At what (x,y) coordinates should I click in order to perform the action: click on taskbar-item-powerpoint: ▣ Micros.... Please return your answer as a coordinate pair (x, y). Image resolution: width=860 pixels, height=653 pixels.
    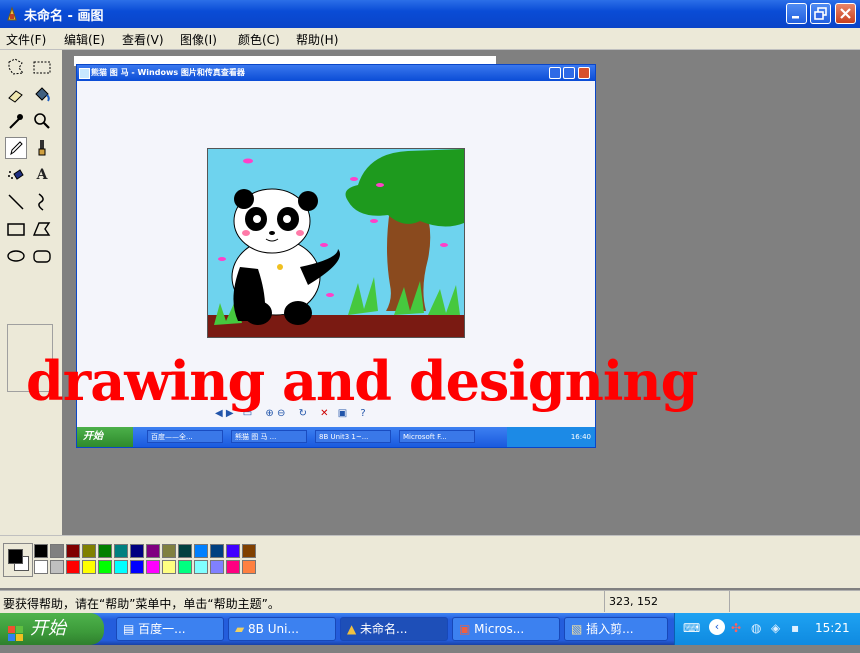
    Looking at the image, I should click on (506, 629).